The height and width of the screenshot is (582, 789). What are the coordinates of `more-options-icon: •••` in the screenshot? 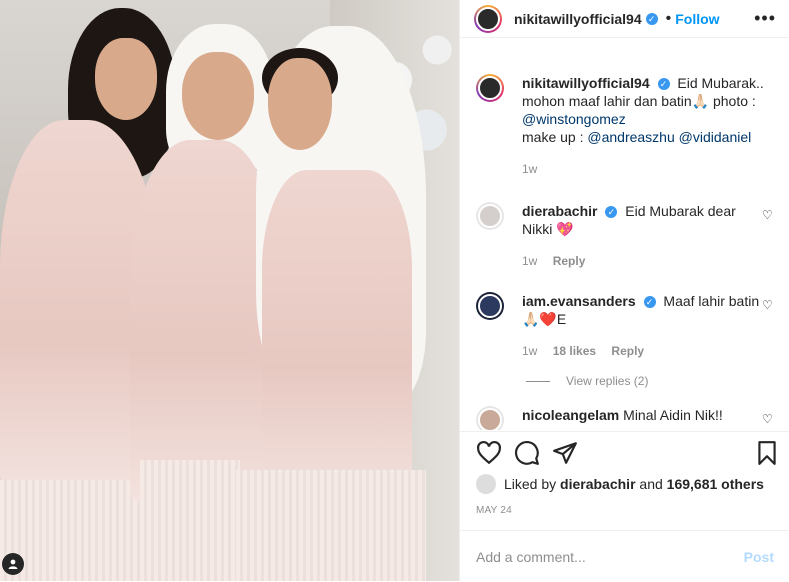 It's located at (765, 18).